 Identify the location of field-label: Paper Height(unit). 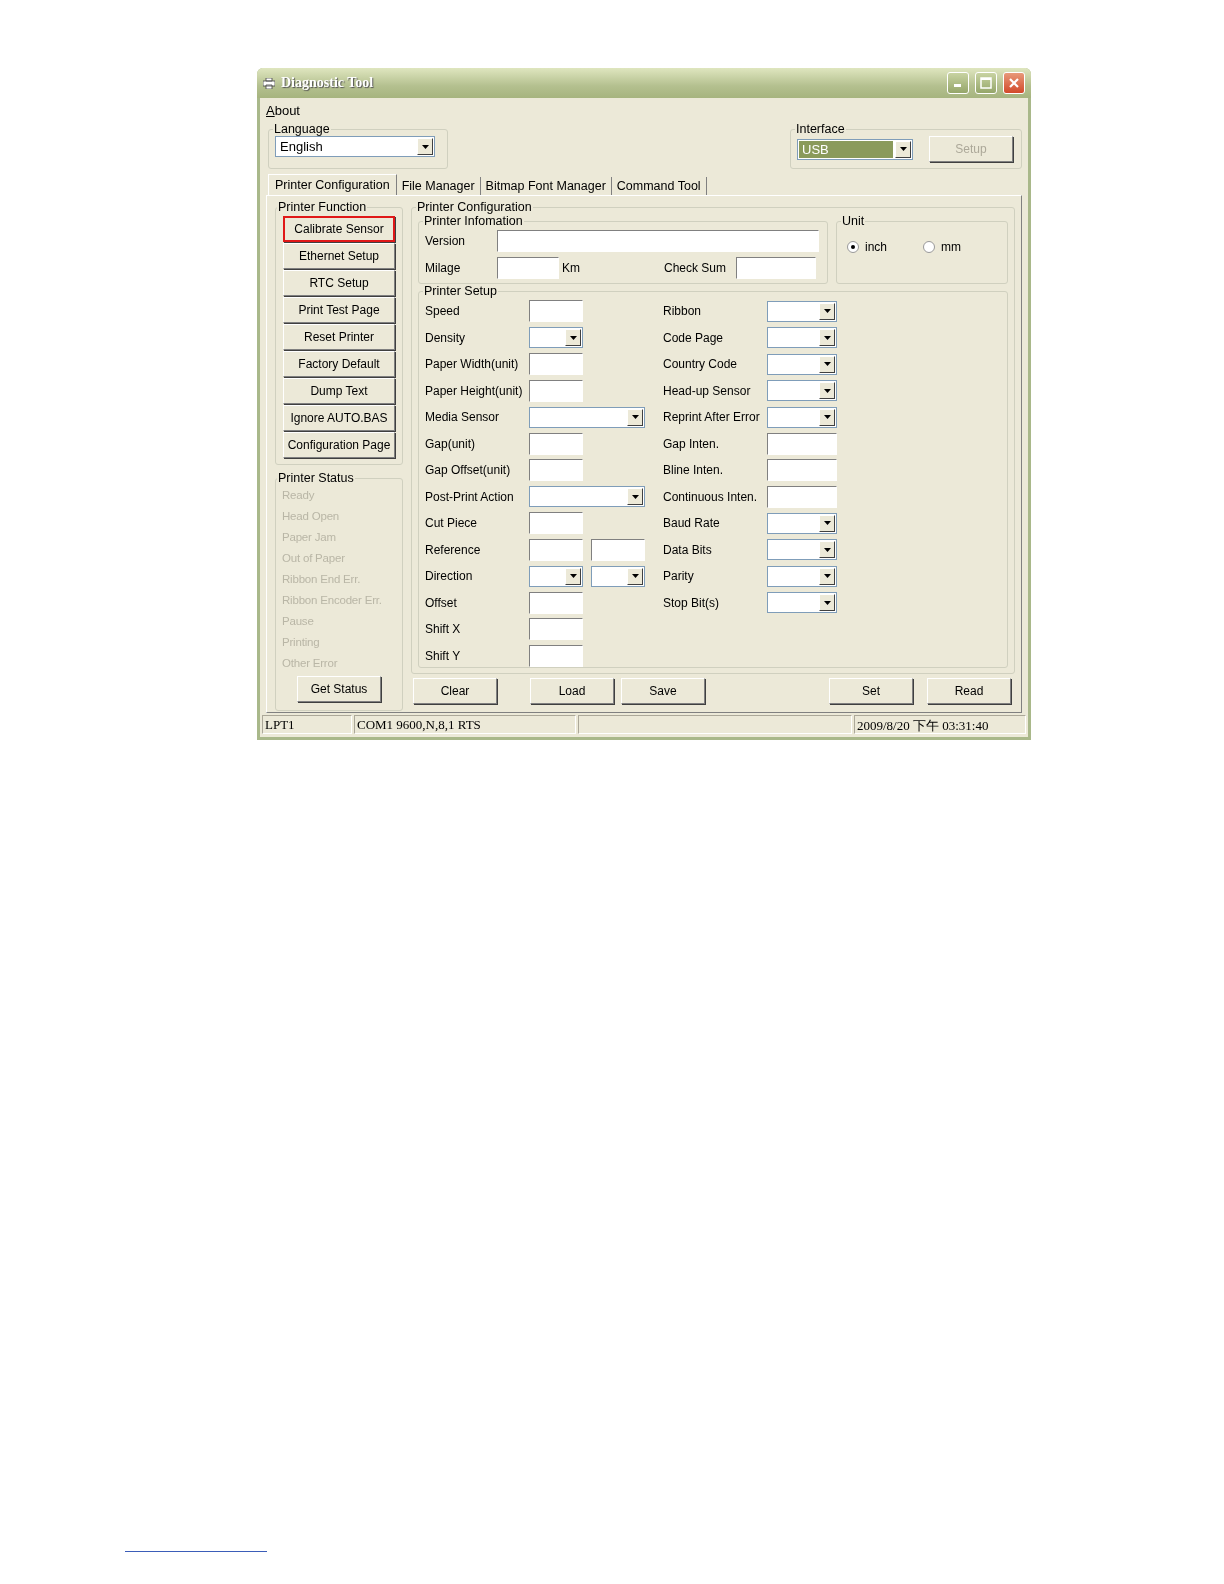
(474, 390).